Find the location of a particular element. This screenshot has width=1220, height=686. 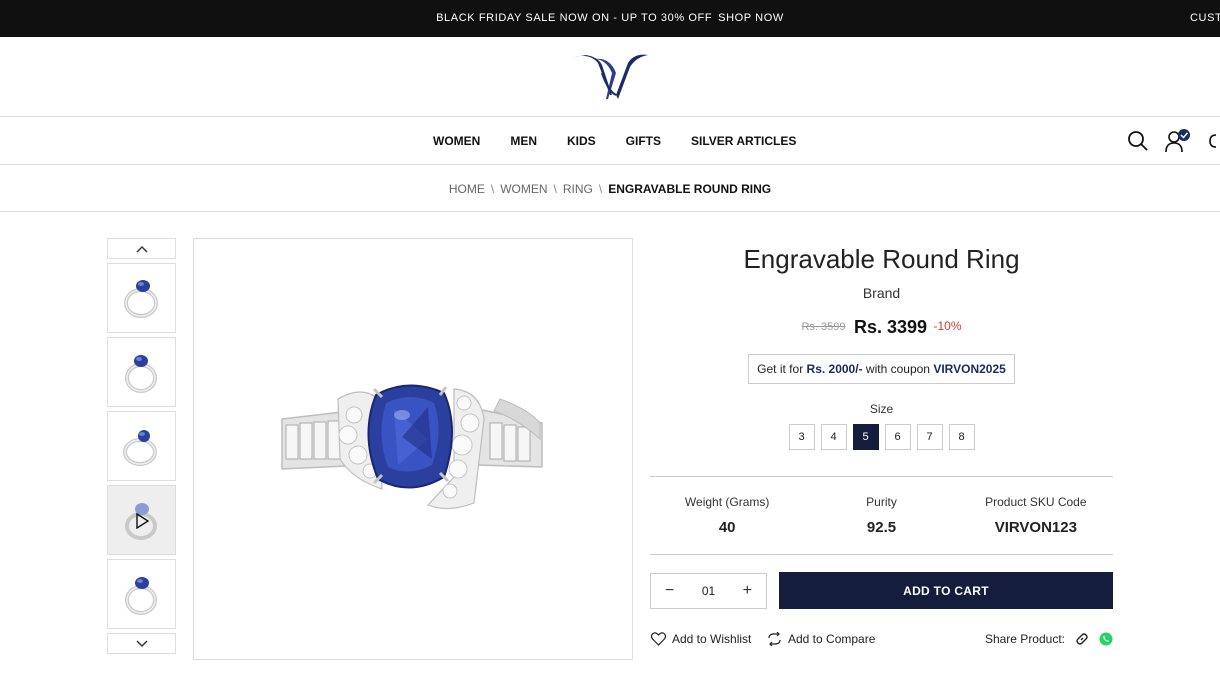

chevron-up-icon is located at coordinates (141, 248).